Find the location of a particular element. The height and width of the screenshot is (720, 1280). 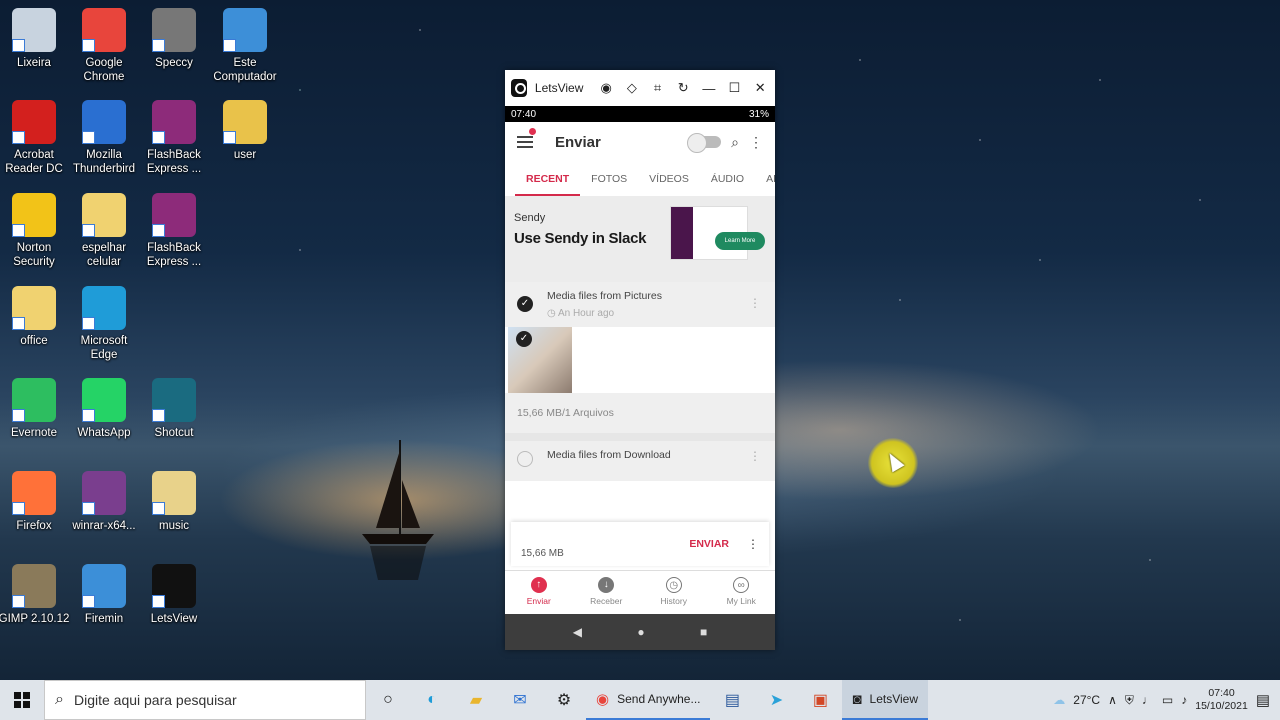

desktop-icon: Evernote is located at coordinates (35, 409).